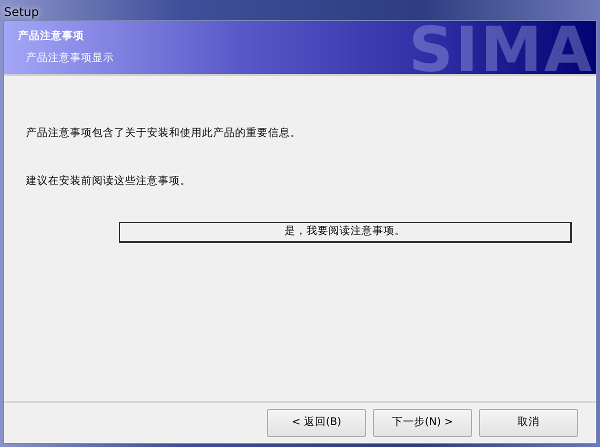 Image resolution: width=600 pixels, height=447 pixels. What do you see at coordinates (422, 423) in the screenshot?
I see `wizard-button: 下一步(N) >` at bounding box center [422, 423].